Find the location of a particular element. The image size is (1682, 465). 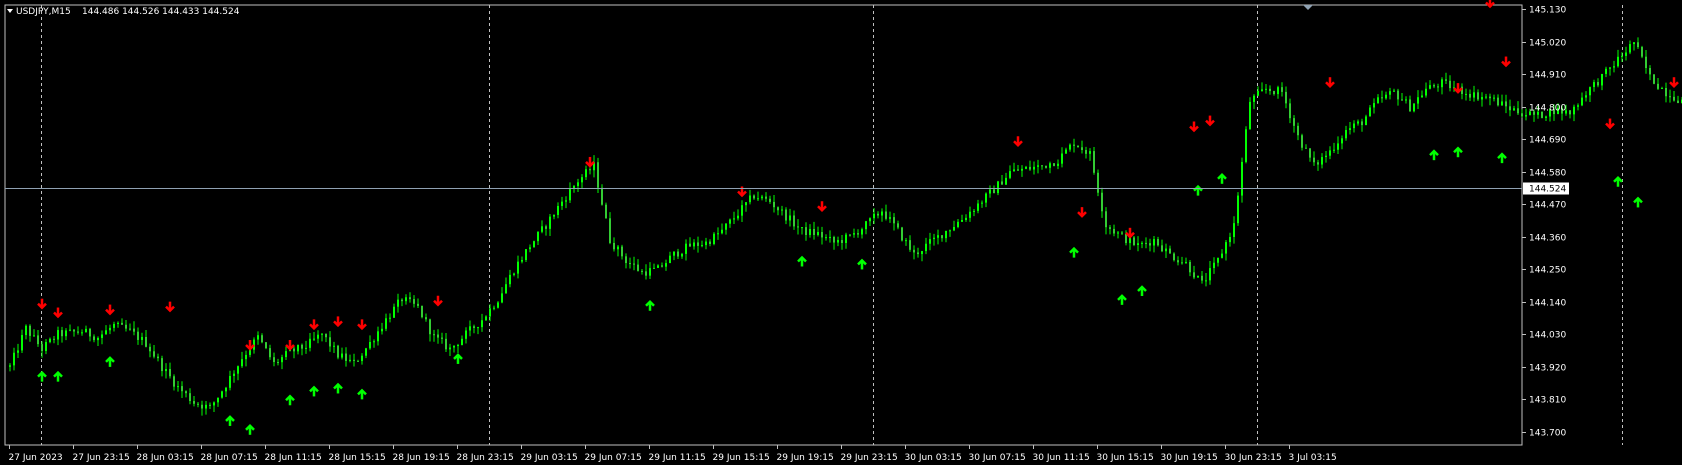

x-tick-label: 3 Jul 03:15 is located at coordinates (1313, 458).